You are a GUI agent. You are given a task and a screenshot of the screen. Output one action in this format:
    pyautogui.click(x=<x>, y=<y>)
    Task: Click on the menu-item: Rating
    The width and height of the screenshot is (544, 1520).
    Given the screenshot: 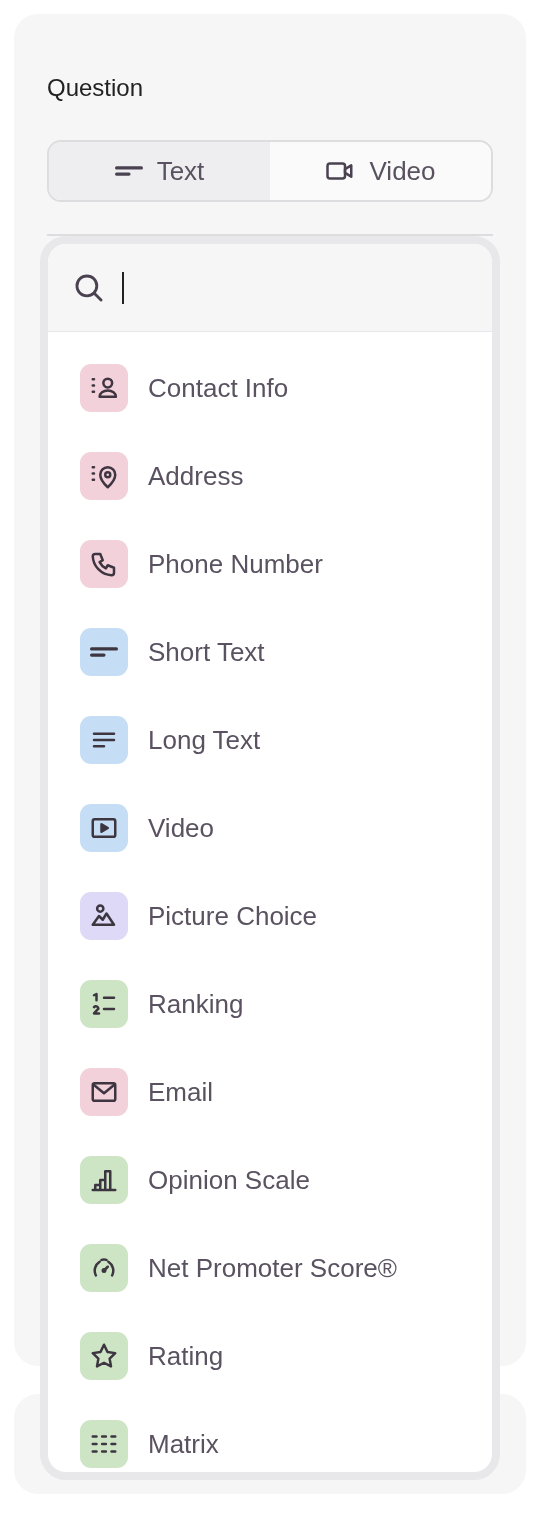 What is the action you would take?
    pyautogui.click(x=270, y=1356)
    